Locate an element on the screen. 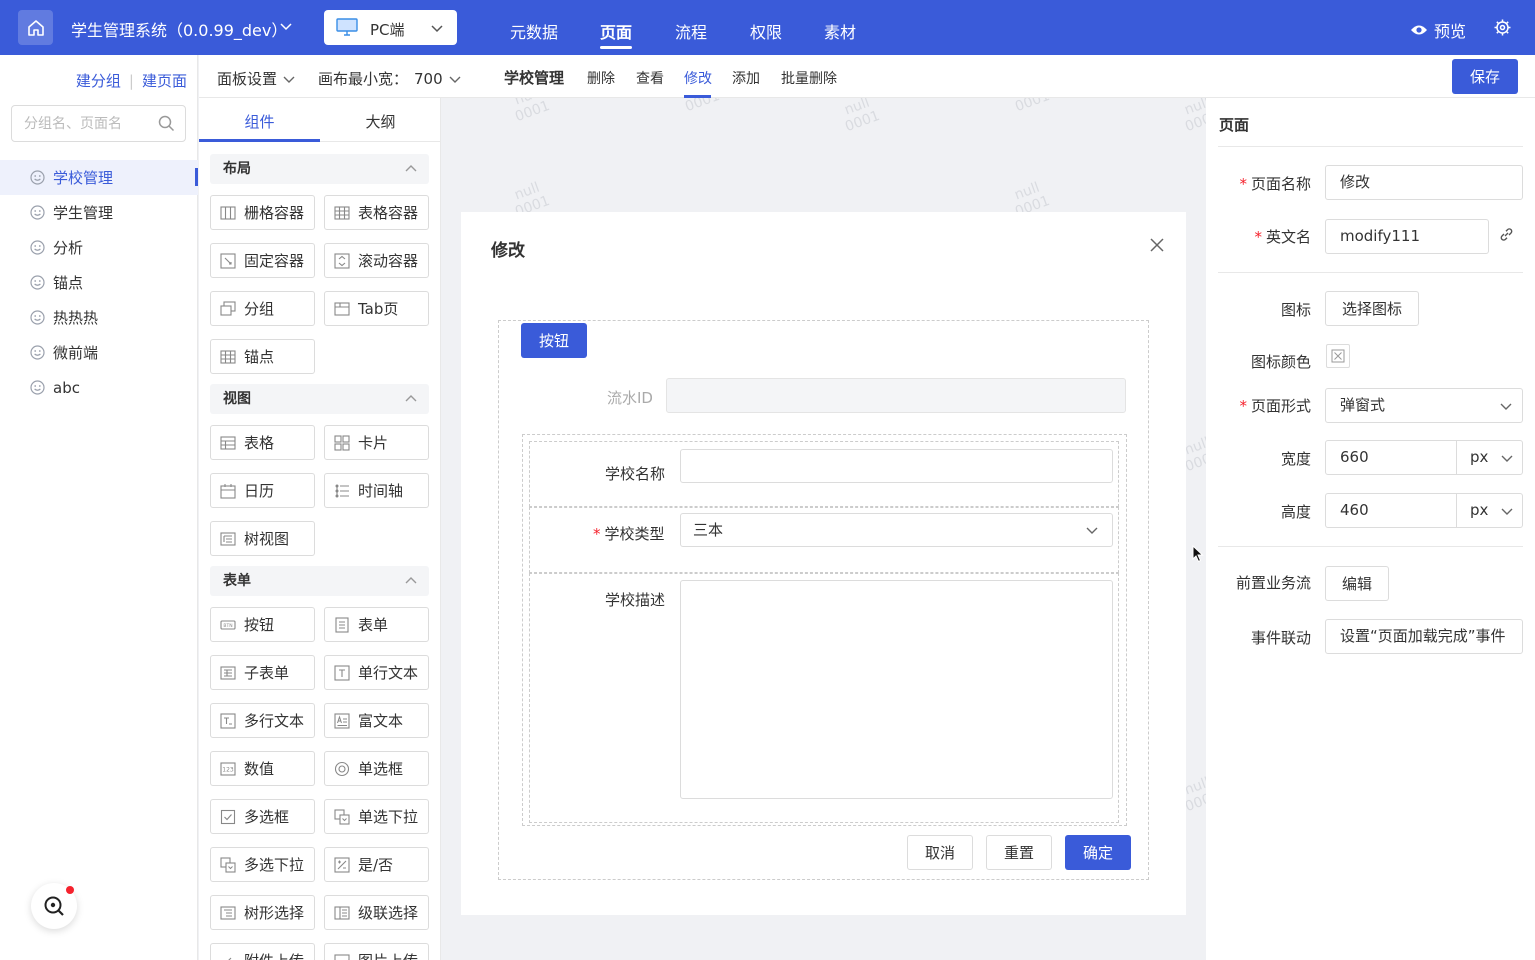 The width and height of the screenshot is (1535, 960). component-anchor: 锚点 is located at coordinates (262, 356).